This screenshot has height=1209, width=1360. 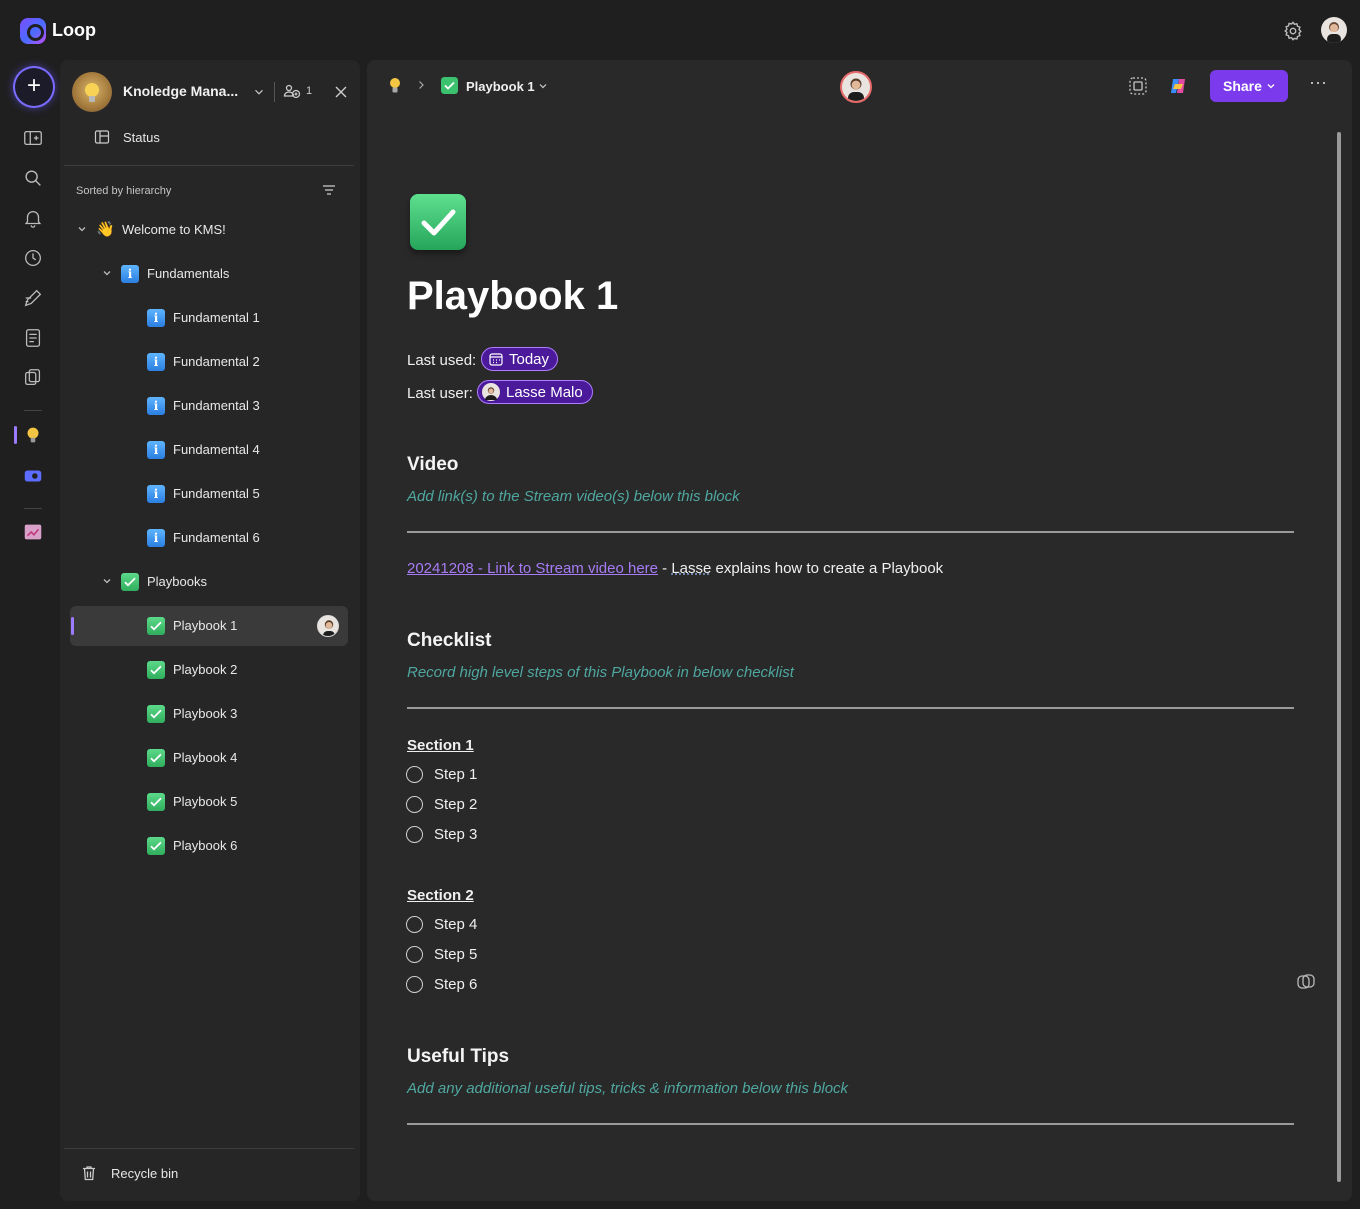 I want to click on video-heading: Video, so click(x=432, y=465).